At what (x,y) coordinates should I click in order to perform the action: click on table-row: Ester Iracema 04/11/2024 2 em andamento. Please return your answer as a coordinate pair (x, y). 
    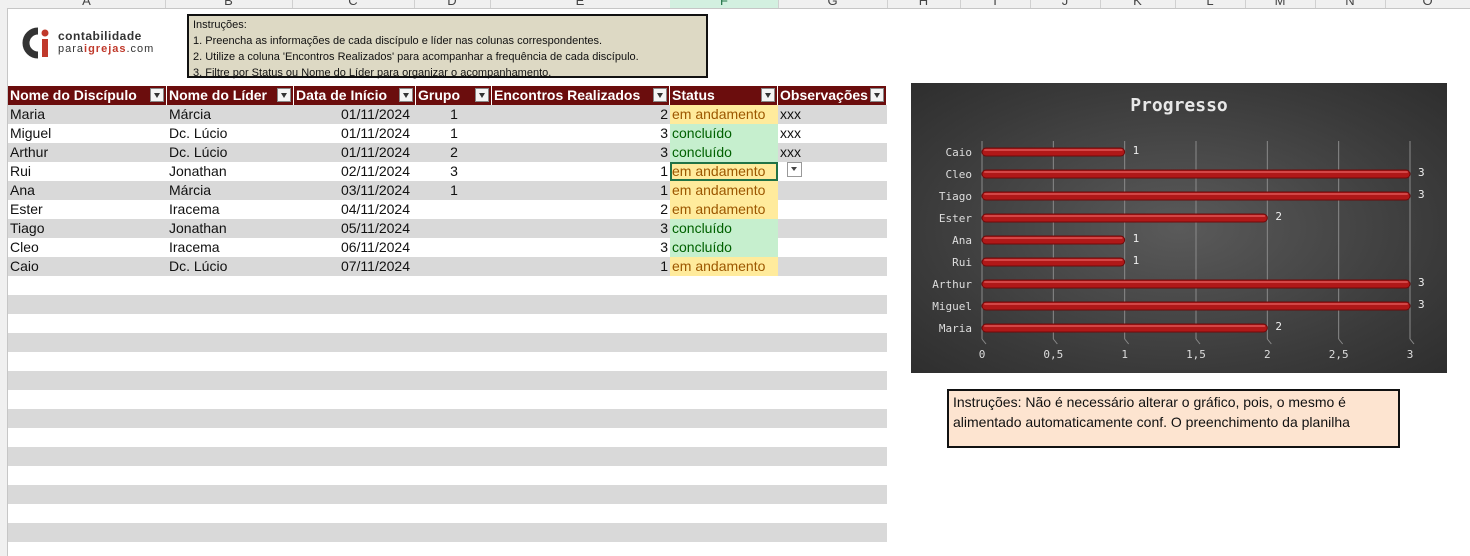
    Looking at the image, I should click on (447, 209).